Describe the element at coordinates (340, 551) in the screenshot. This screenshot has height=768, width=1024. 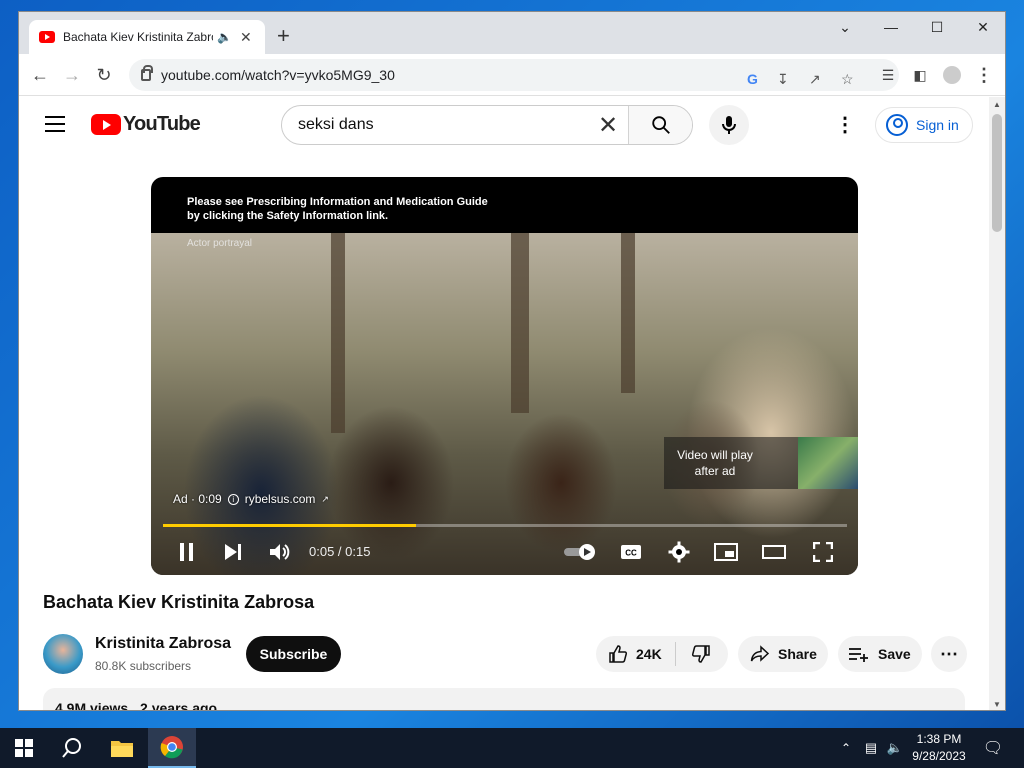
I see `time-display: 0:05 / 0:15` at that location.